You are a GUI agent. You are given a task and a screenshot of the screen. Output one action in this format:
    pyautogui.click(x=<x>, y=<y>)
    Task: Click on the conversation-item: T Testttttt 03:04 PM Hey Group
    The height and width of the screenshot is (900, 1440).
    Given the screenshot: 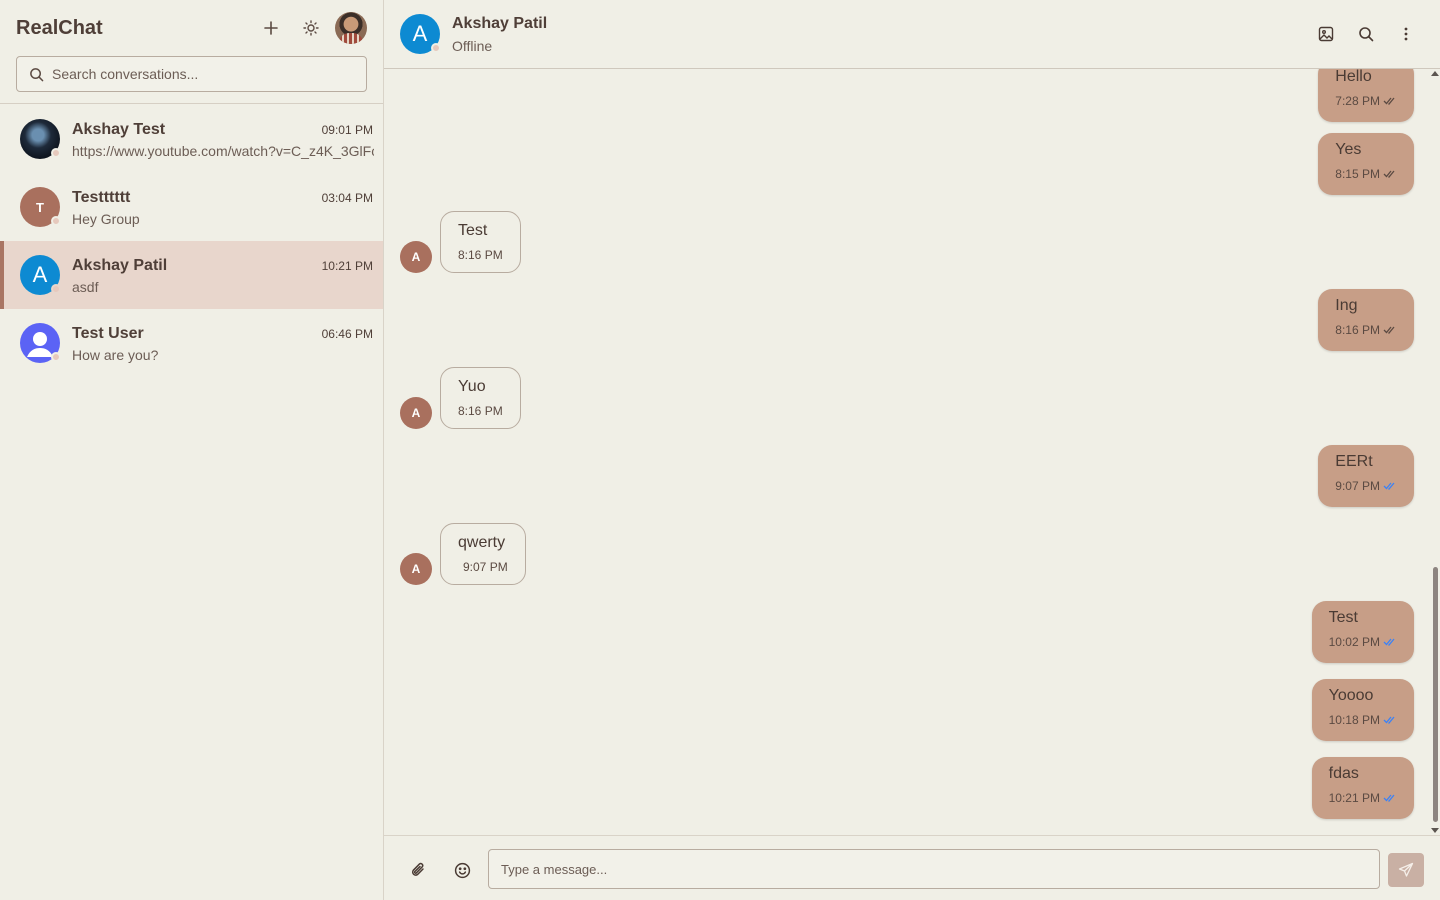 What is the action you would take?
    pyautogui.click(x=191, y=207)
    